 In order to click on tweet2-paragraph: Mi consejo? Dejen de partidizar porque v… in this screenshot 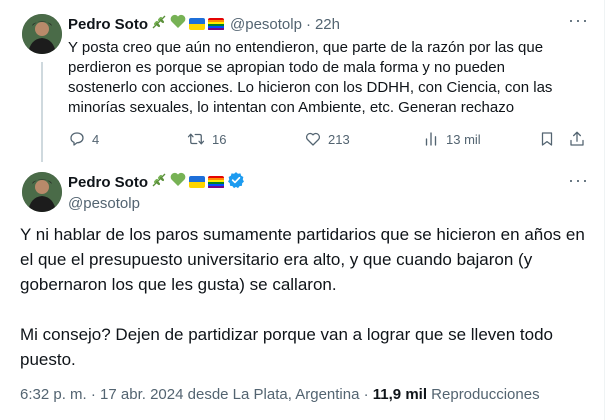, I will do `click(286, 347)`.